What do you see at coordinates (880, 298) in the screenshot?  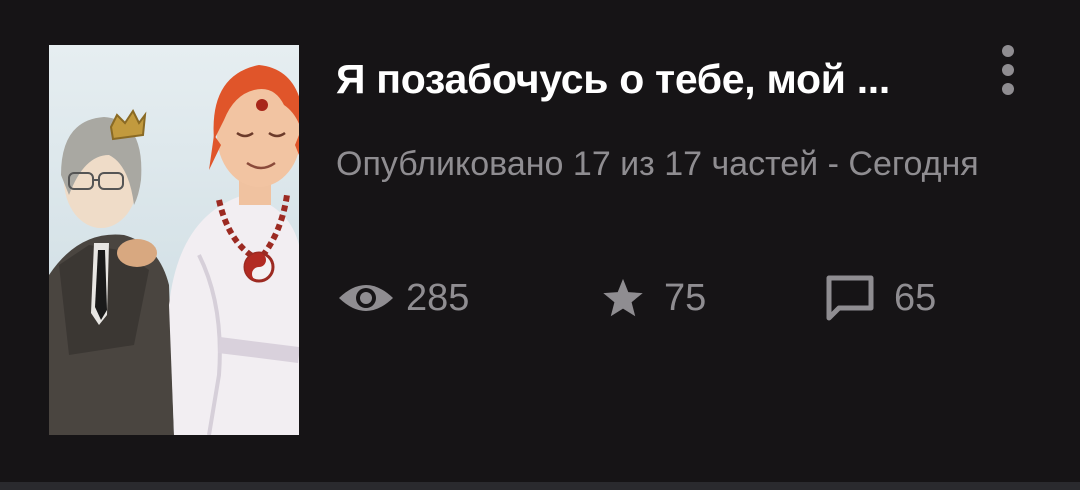 I see `comments-stat: 65` at bounding box center [880, 298].